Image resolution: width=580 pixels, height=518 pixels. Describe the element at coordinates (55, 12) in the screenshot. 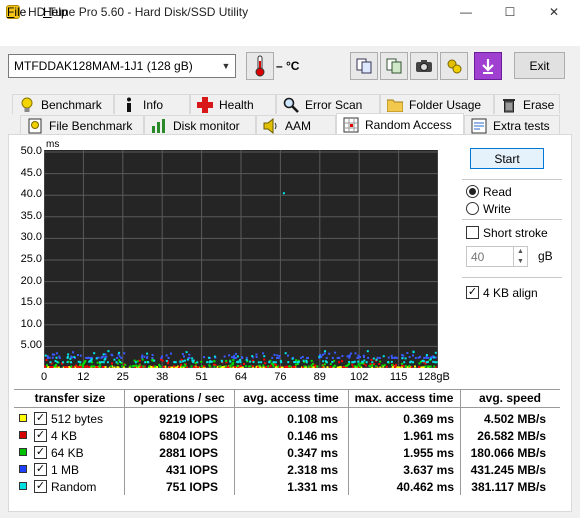

I see `menu-help: Help` at that location.